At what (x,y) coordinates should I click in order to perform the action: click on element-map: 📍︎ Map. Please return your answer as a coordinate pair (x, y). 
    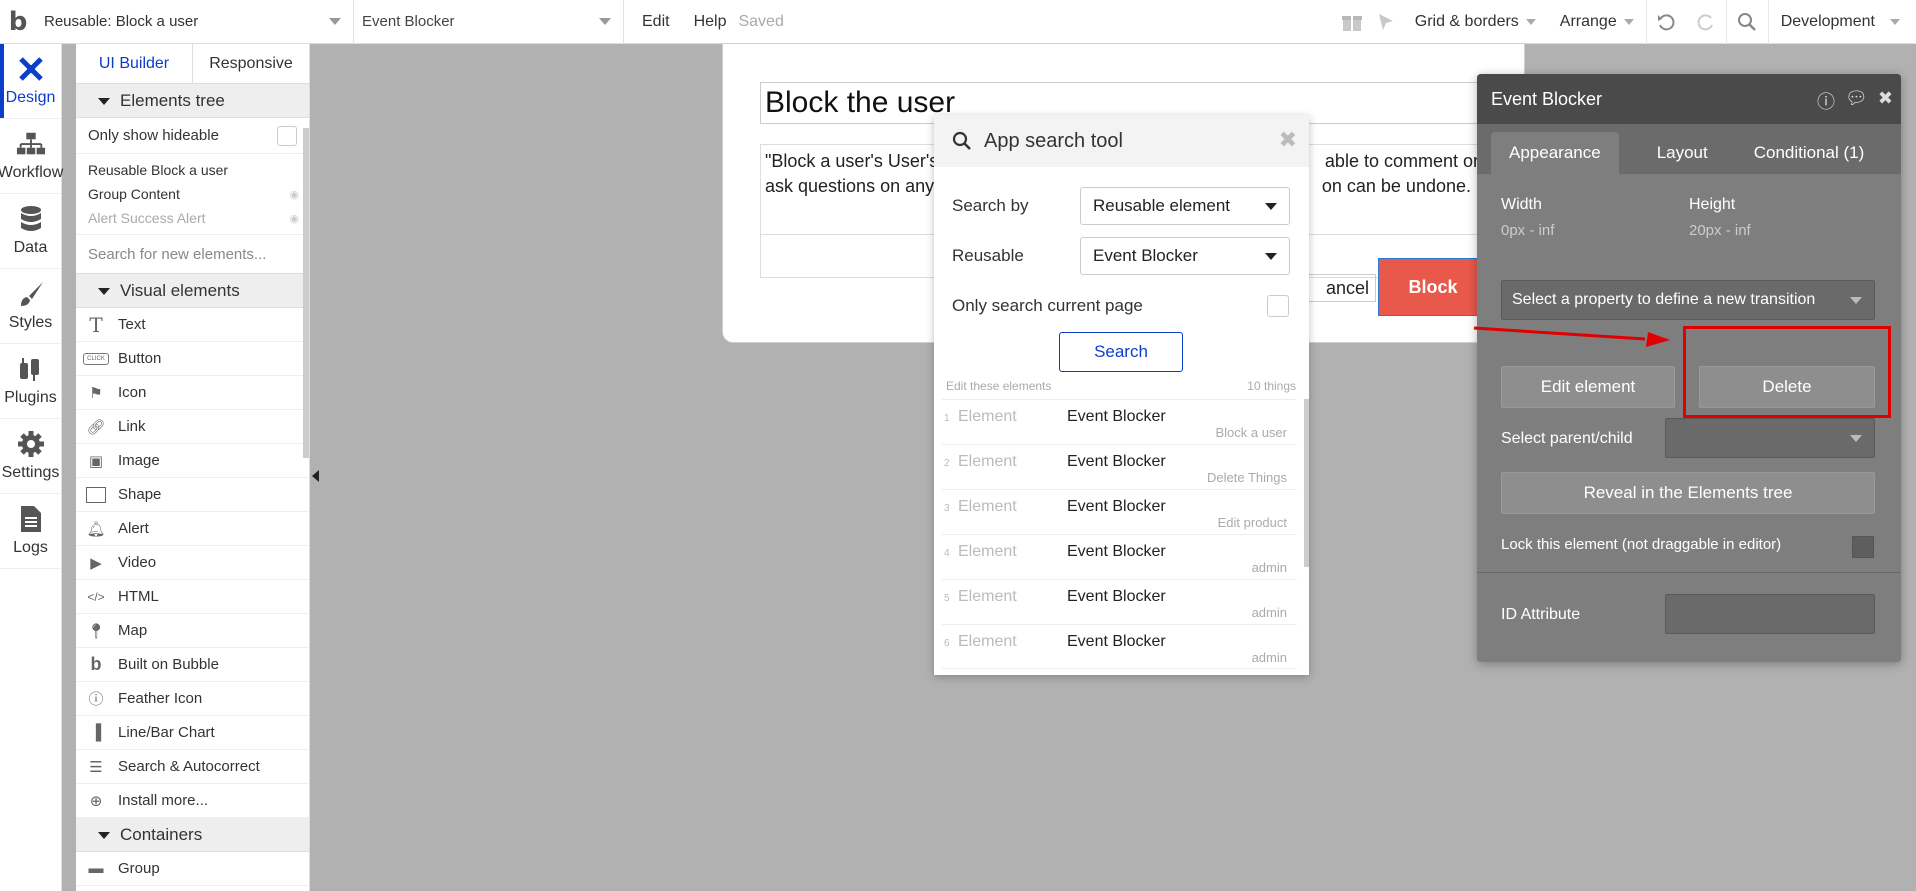
    Looking at the image, I should click on (192, 631).